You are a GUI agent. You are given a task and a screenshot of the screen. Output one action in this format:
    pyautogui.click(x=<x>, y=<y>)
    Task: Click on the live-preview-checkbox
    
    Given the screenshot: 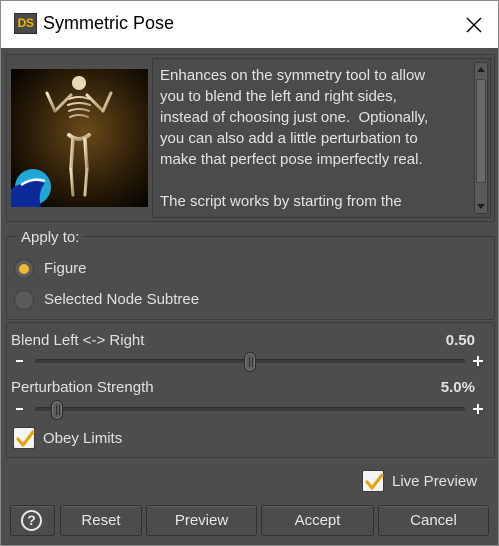 What is the action you would take?
    pyautogui.click(x=373, y=481)
    